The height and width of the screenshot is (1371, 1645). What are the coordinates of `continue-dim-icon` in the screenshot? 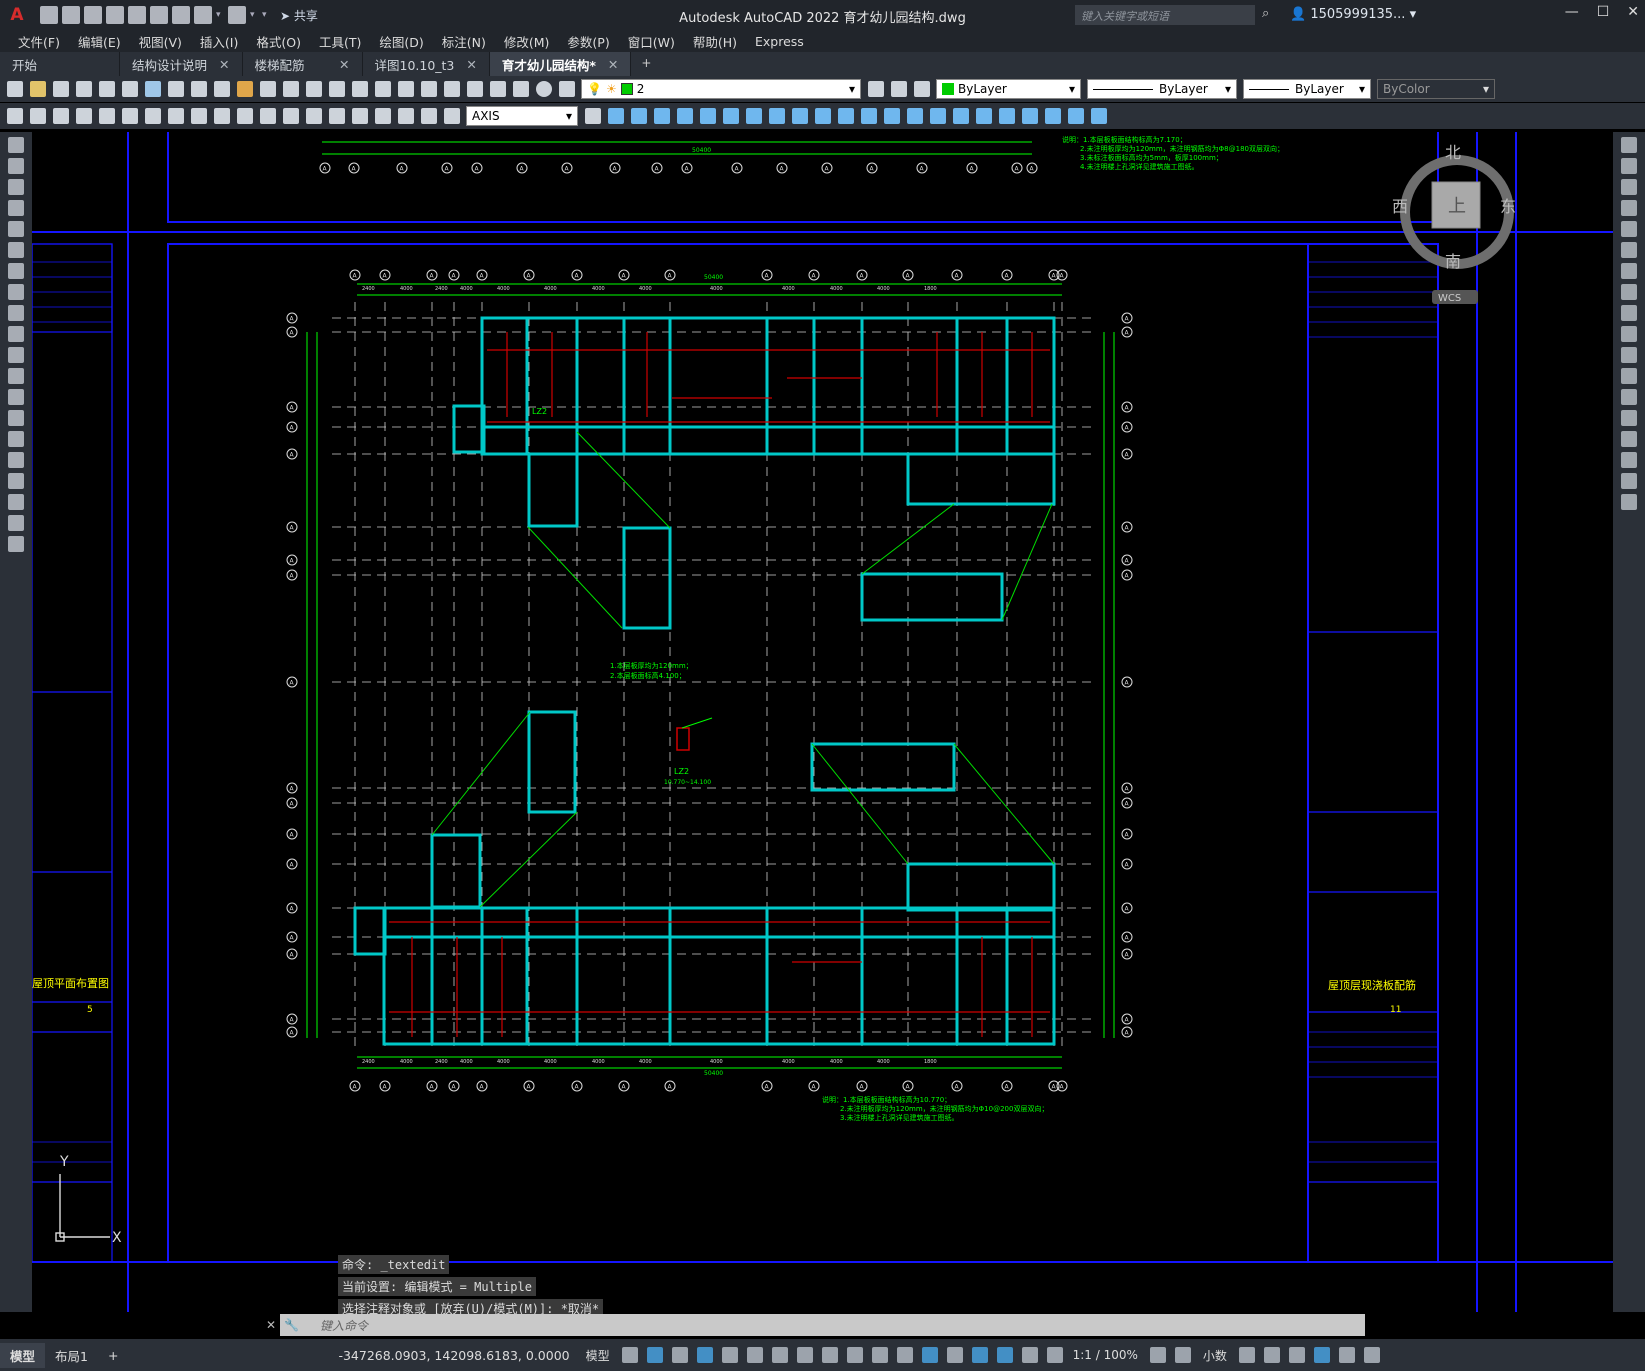 It's located at (245, 116).